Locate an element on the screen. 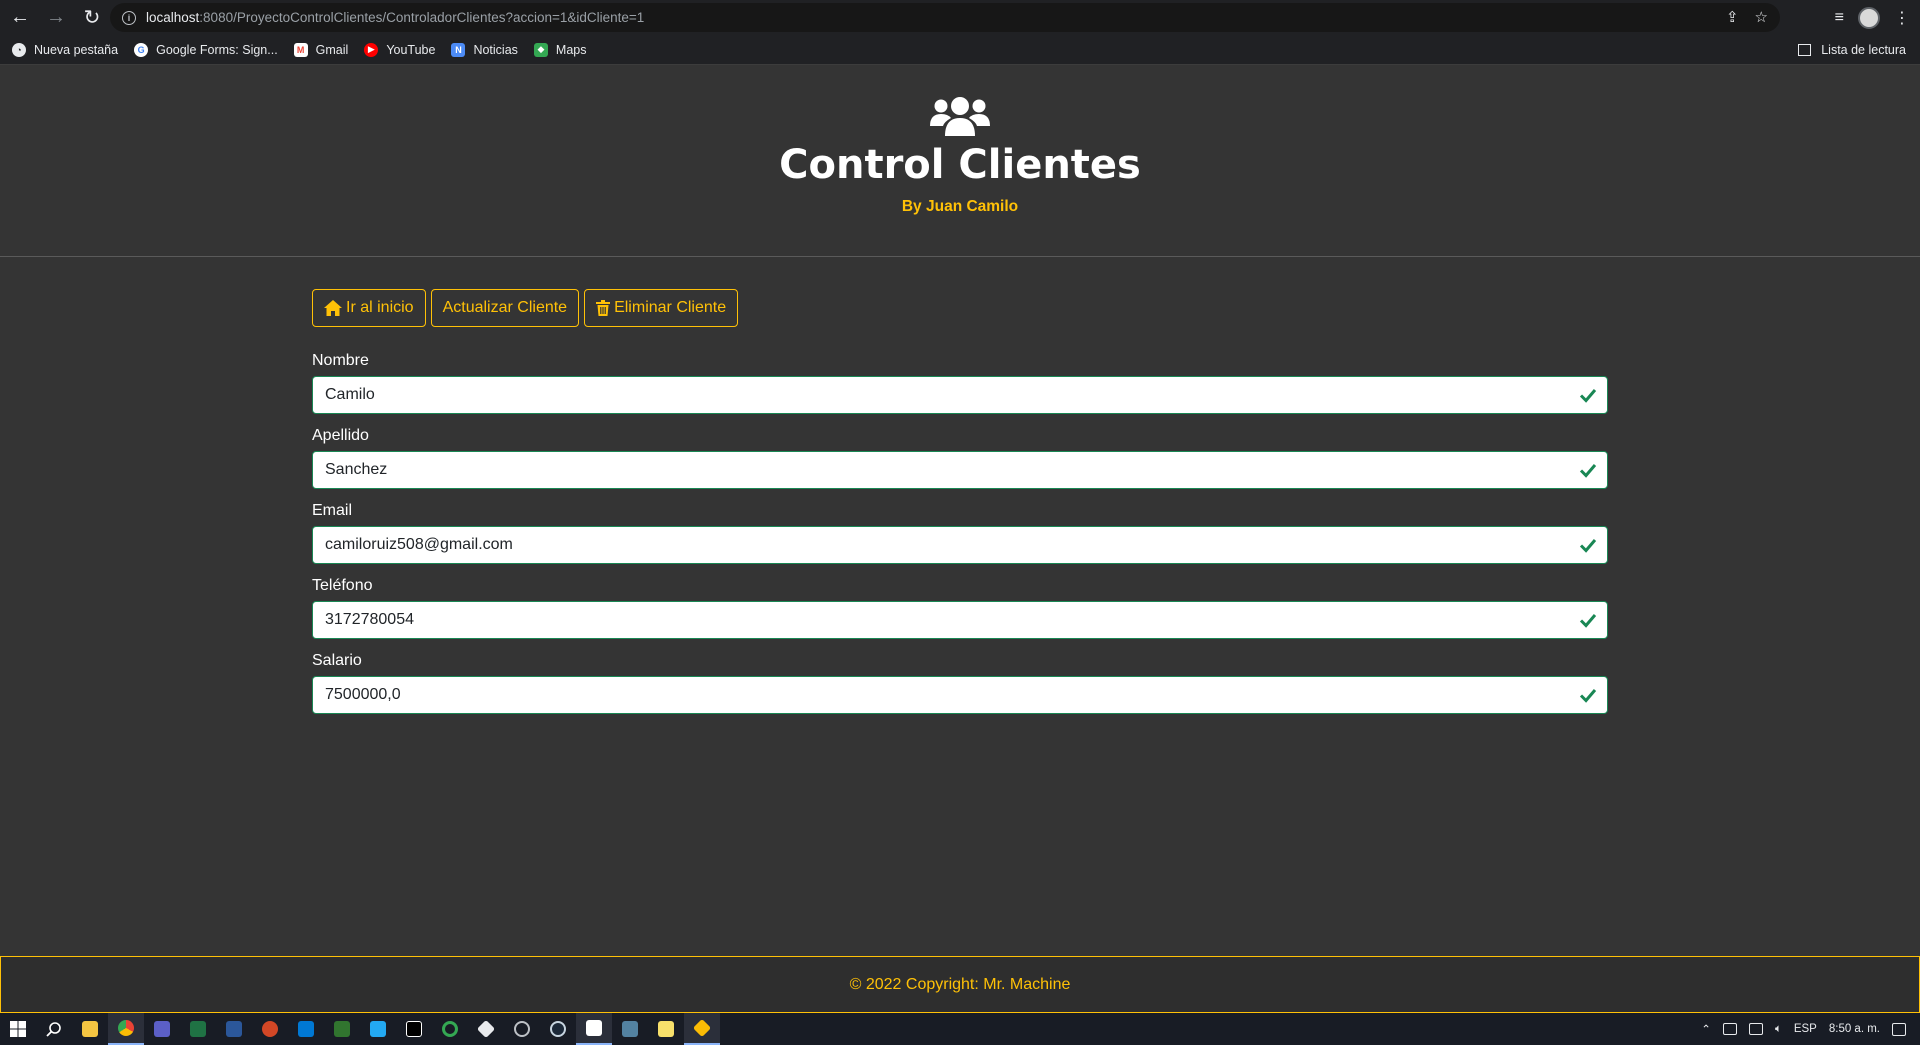 This screenshot has width=1920, height=1045. site-info-icon: i is located at coordinates (129, 17).